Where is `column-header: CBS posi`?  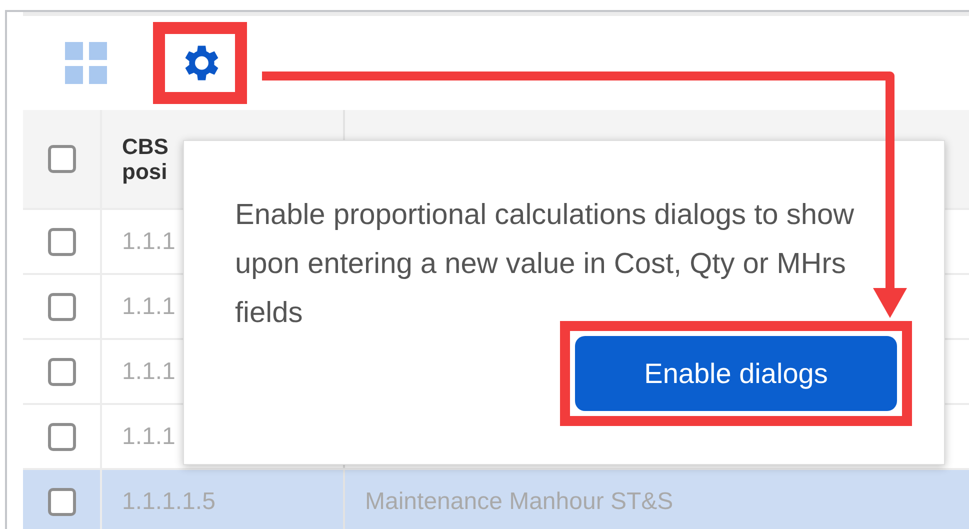
column-header: CBS posi is located at coordinates (146, 159).